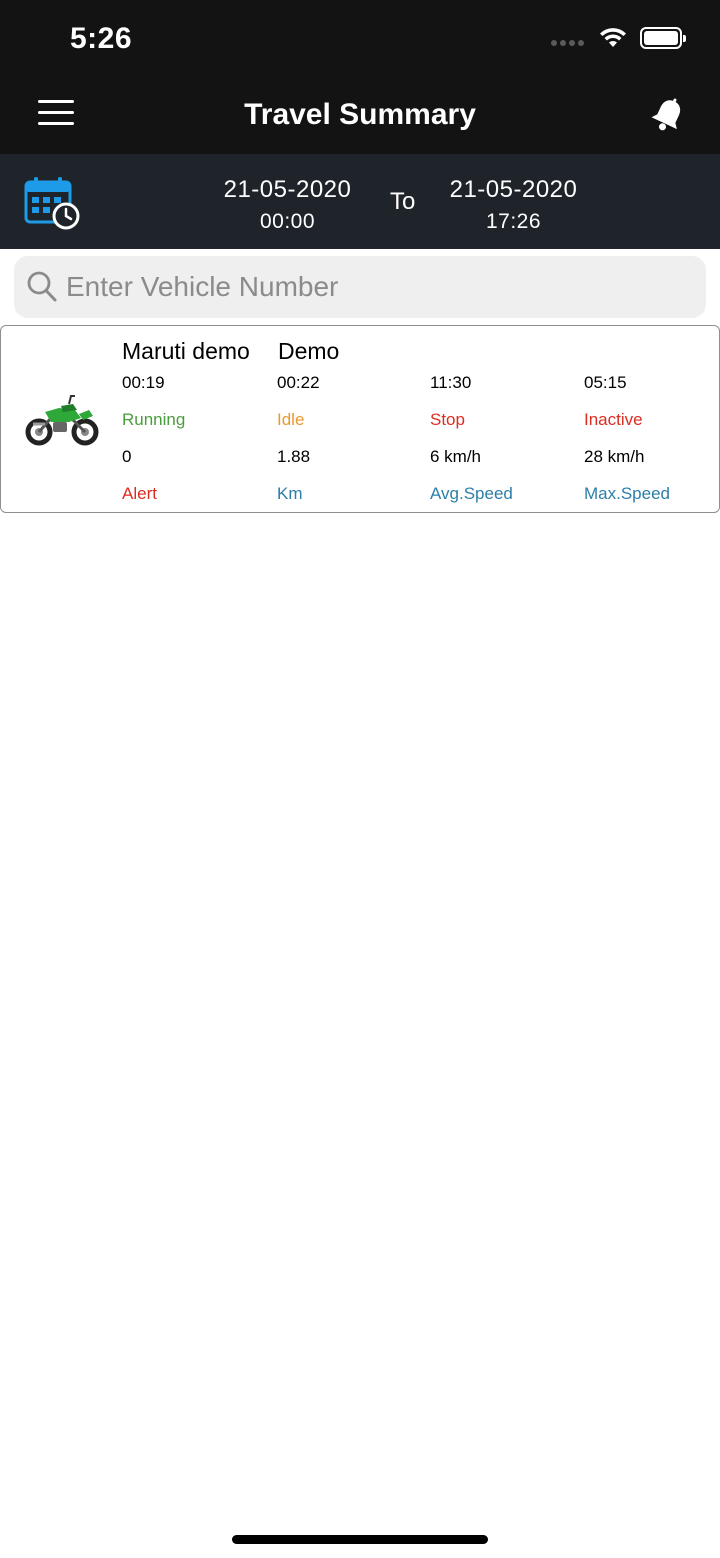 This screenshot has height=1558, width=720. I want to click on wifi-icon, so click(613, 37).